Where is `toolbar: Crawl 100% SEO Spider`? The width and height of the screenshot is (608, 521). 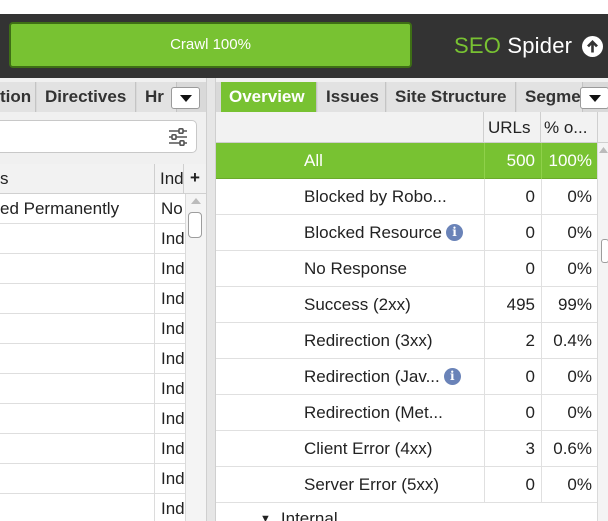 toolbar: Crawl 100% SEO Spider is located at coordinates (304, 39).